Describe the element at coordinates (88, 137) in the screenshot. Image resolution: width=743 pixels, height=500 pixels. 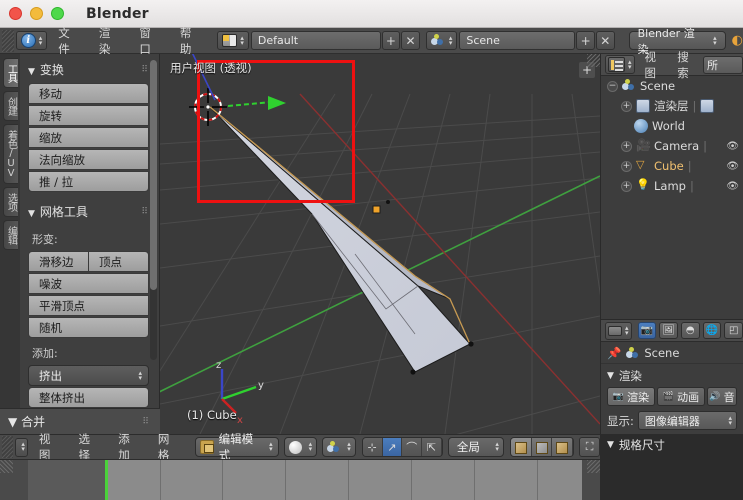
I see `button-scale: 缩放` at that location.